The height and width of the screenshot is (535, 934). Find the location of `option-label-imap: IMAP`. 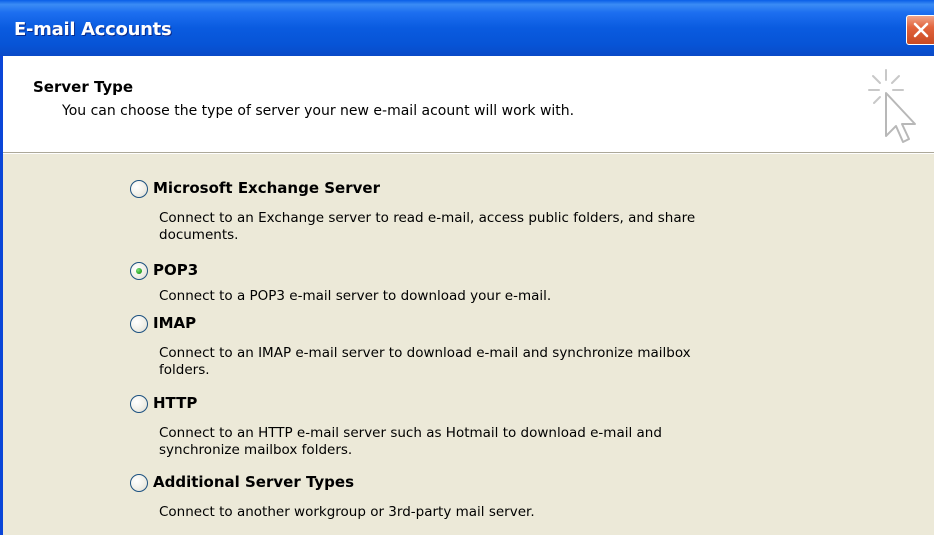

option-label-imap: IMAP is located at coordinates (174, 323).